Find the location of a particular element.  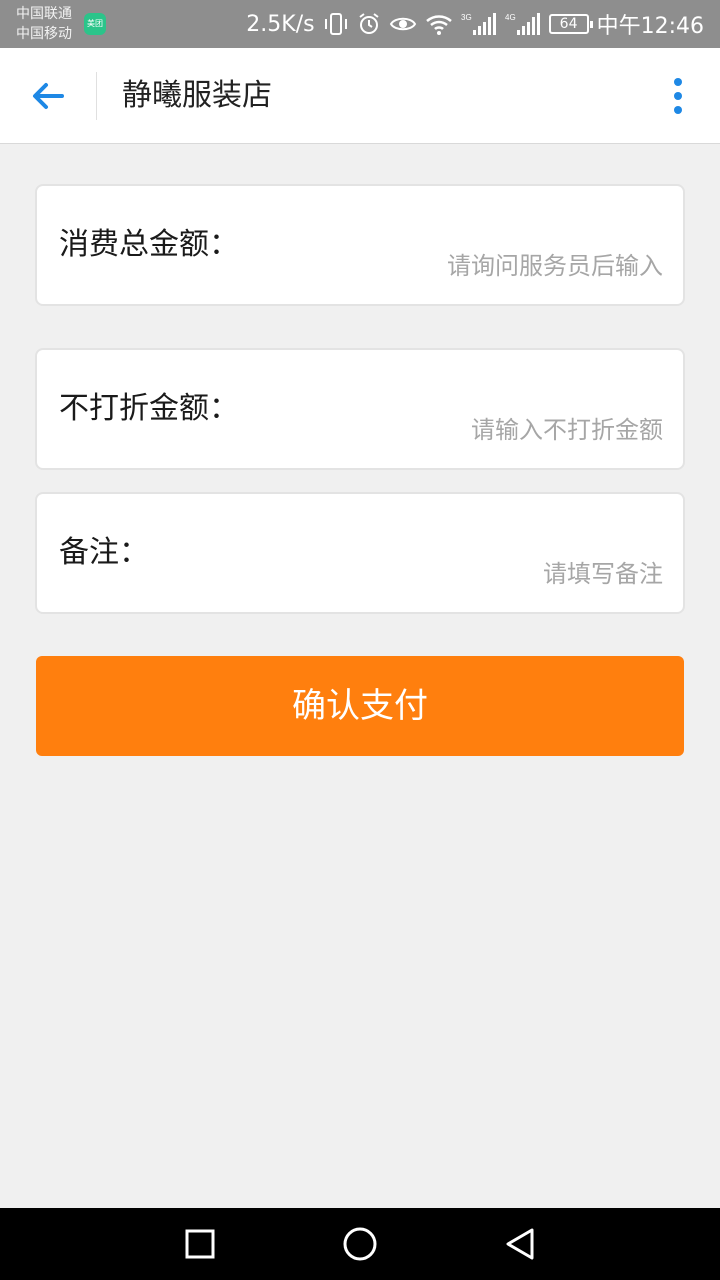

total-amount-input is located at coordinates (453, 266).